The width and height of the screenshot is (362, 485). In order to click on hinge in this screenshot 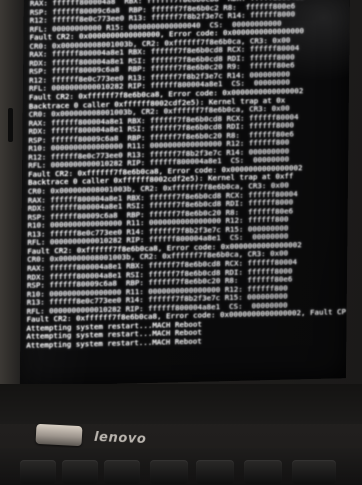, I will do `click(59, 435)`.